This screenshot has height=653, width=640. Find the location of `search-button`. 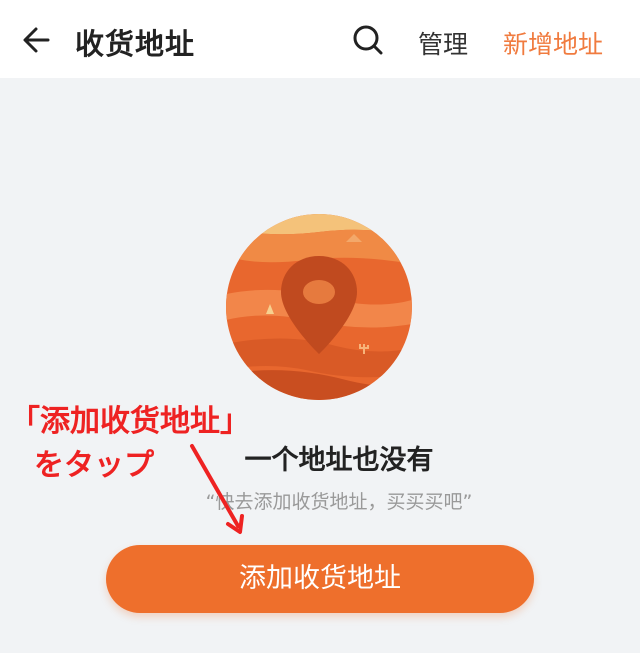

search-button is located at coordinates (368, 40).